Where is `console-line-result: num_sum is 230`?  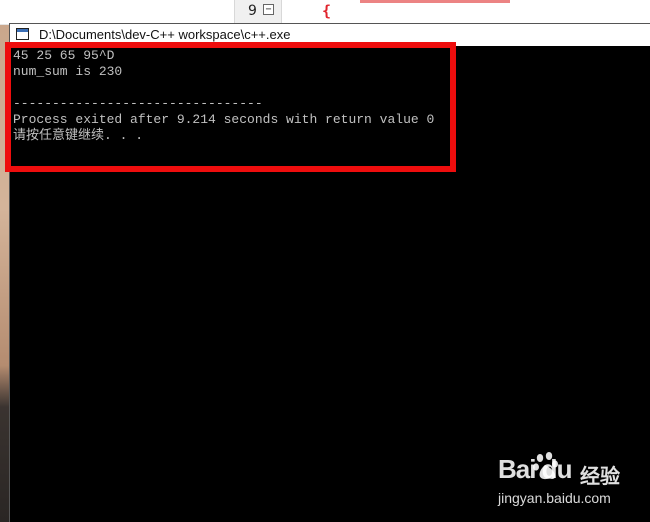
console-line-result: num_sum is 230 is located at coordinates (68, 71).